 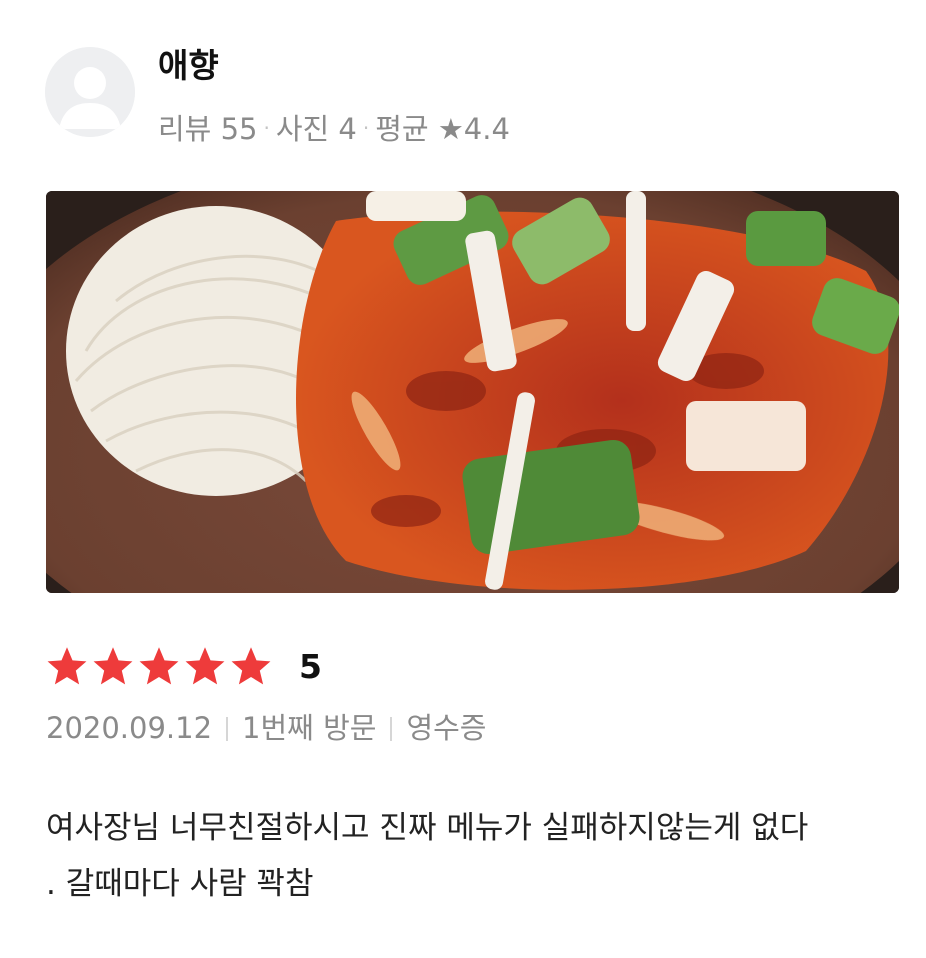 What do you see at coordinates (183, 666) in the screenshot?
I see `rating-row: 5` at bounding box center [183, 666].